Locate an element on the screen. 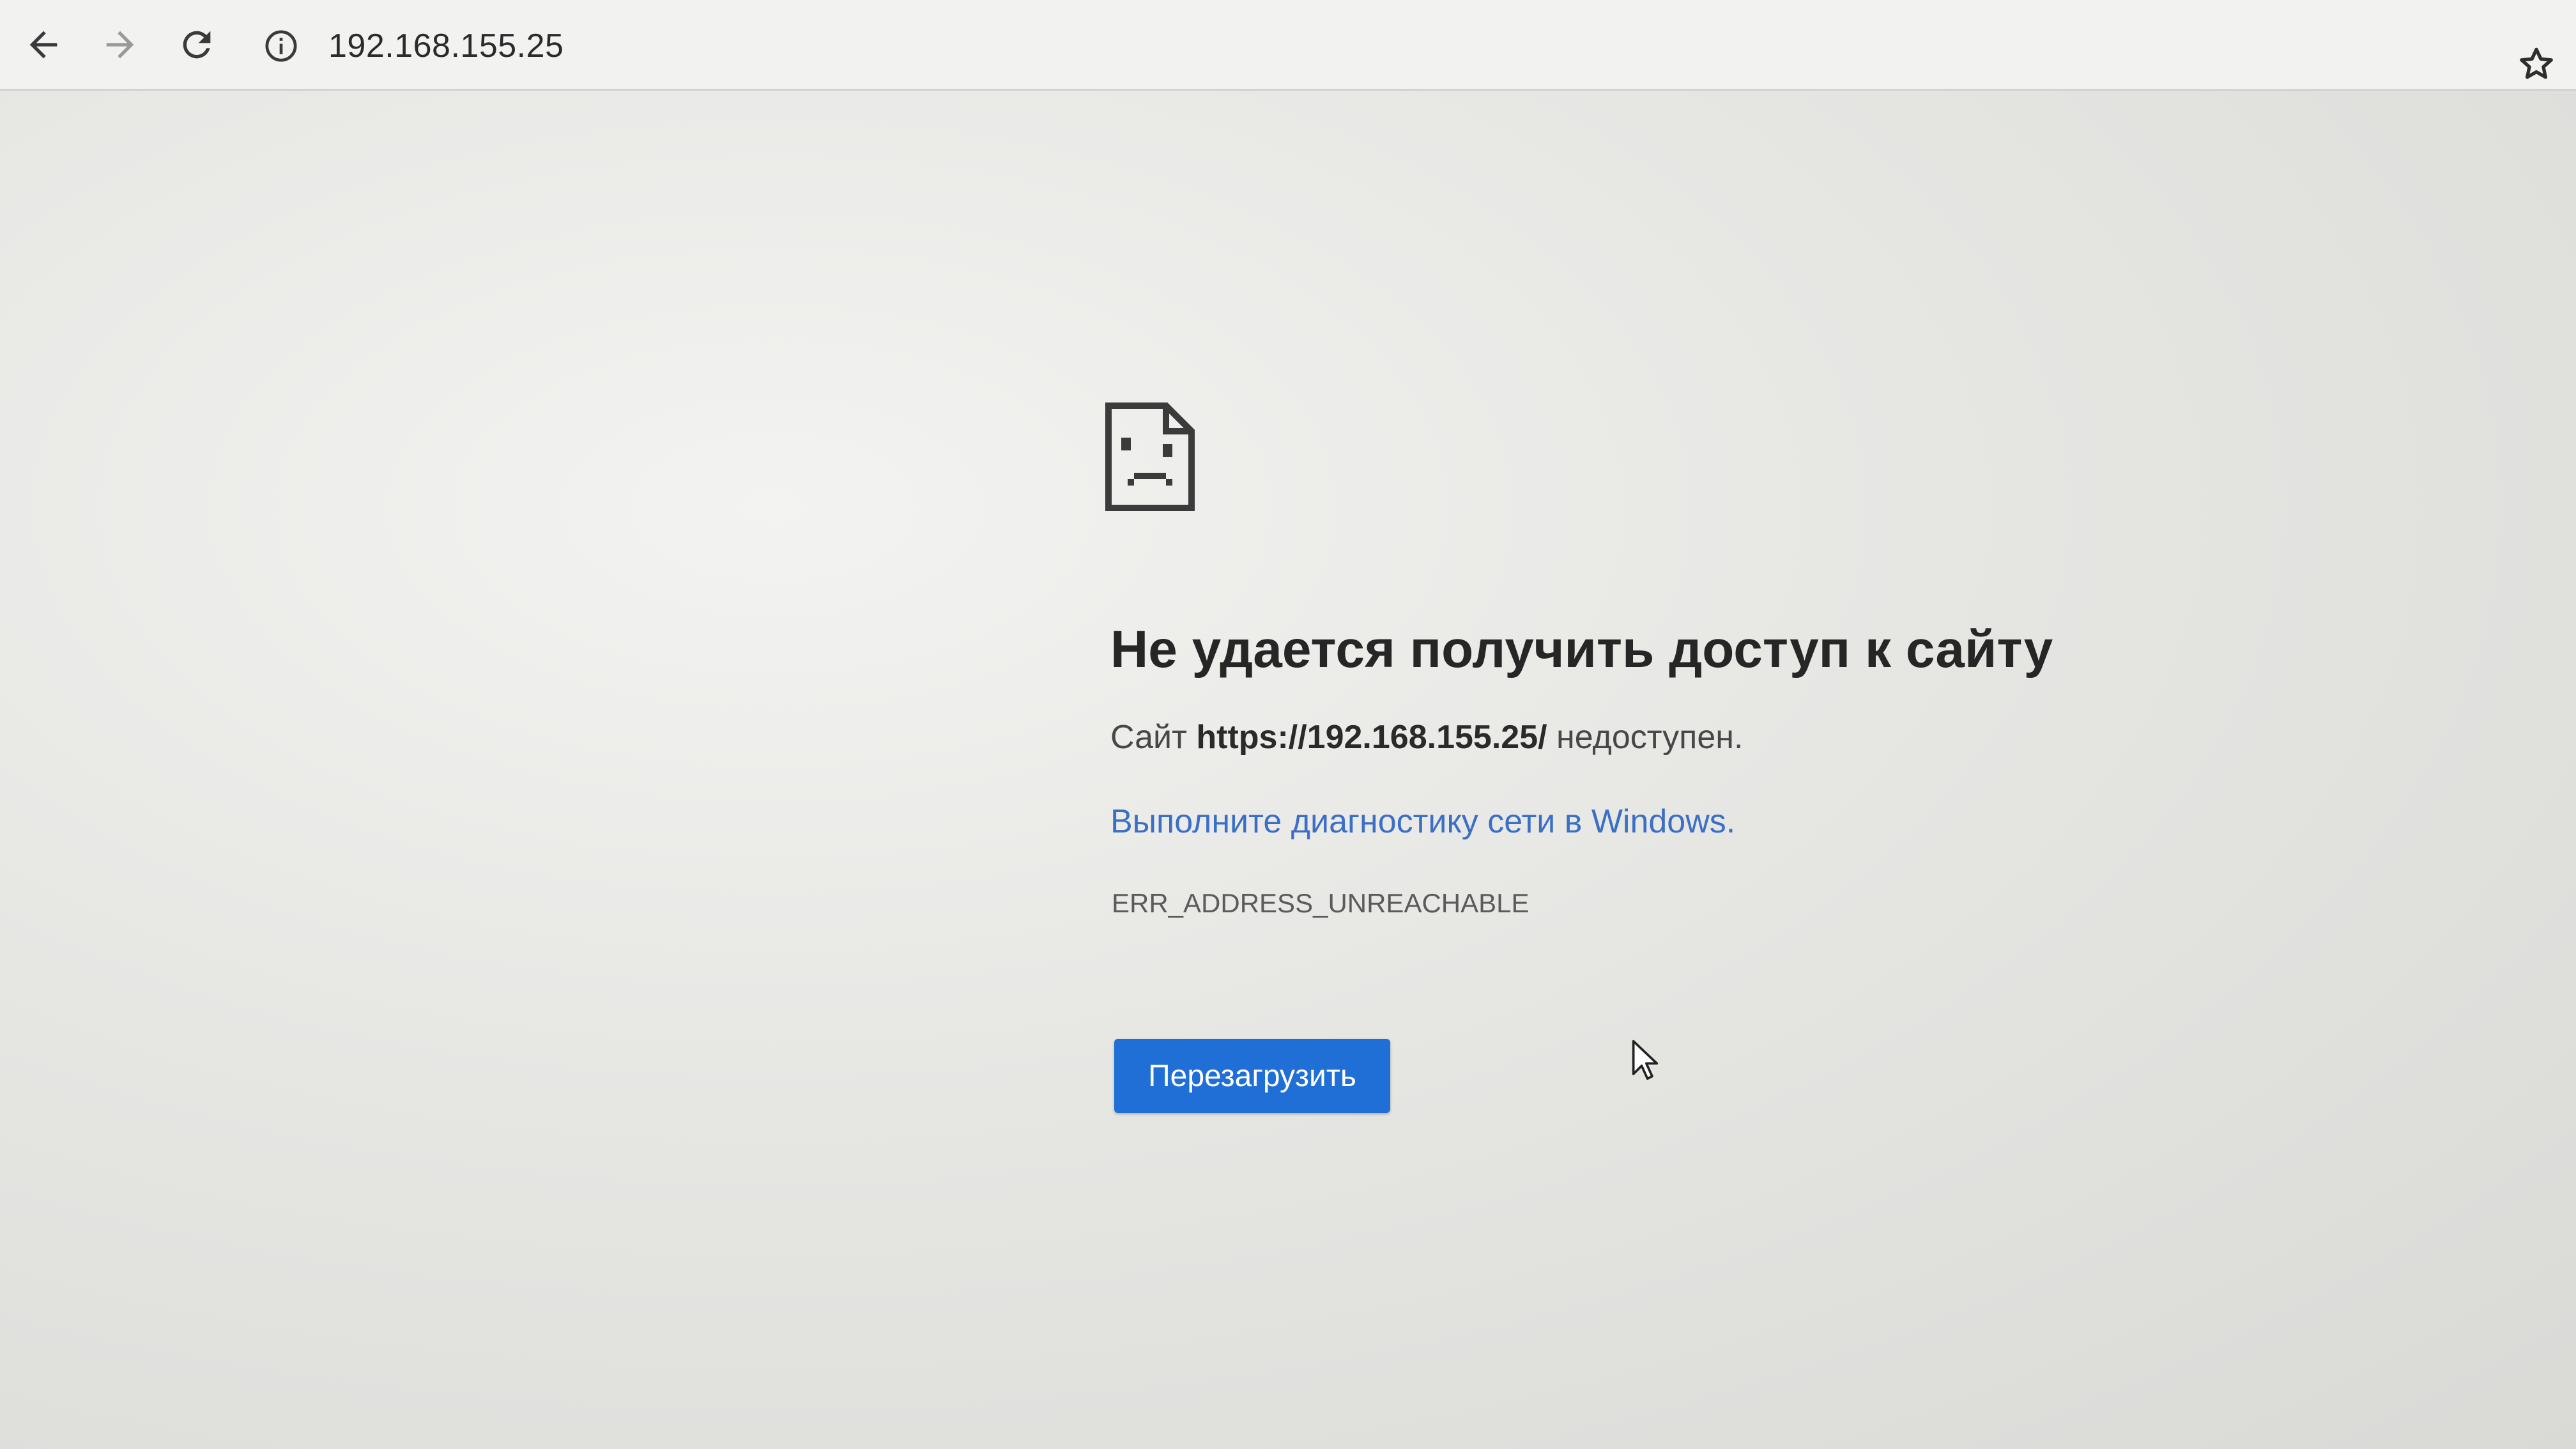 The width and height of the screenshot is (2576, 1449). message-prefix: Сайт is located at coordinates (1153, 737).